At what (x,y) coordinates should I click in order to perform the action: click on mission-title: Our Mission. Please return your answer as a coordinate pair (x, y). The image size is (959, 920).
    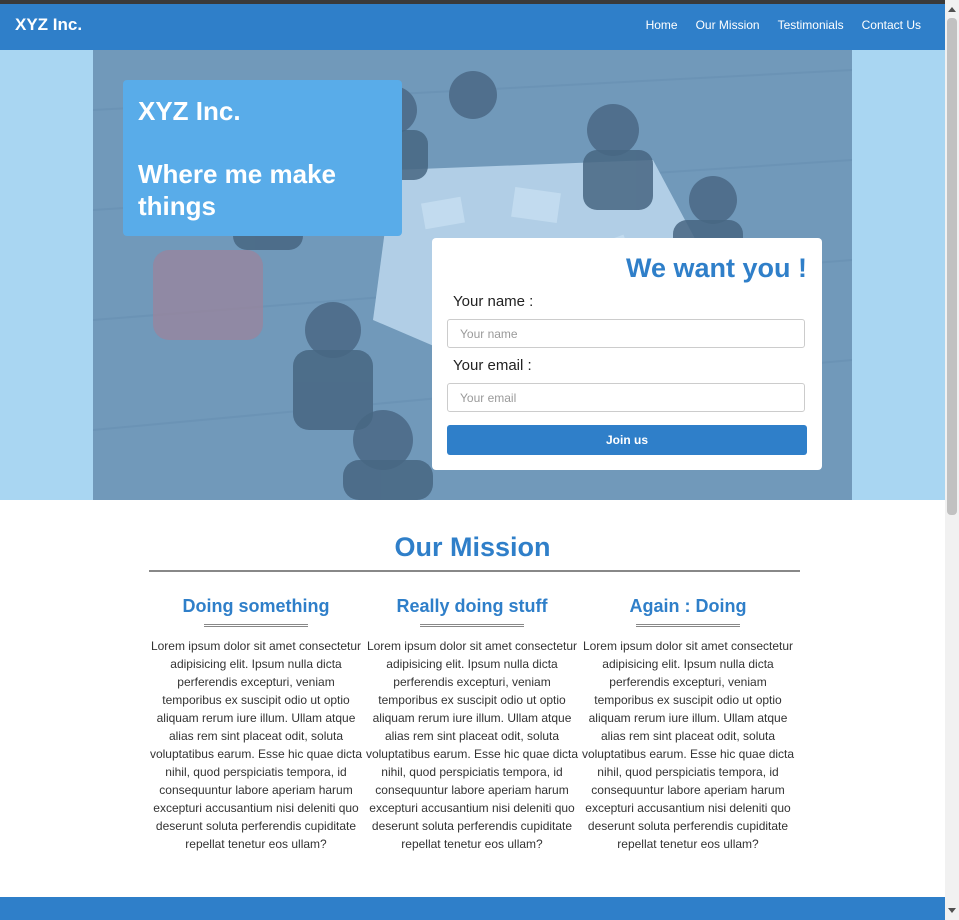
    Looking at the image, I should click on (472, 547).